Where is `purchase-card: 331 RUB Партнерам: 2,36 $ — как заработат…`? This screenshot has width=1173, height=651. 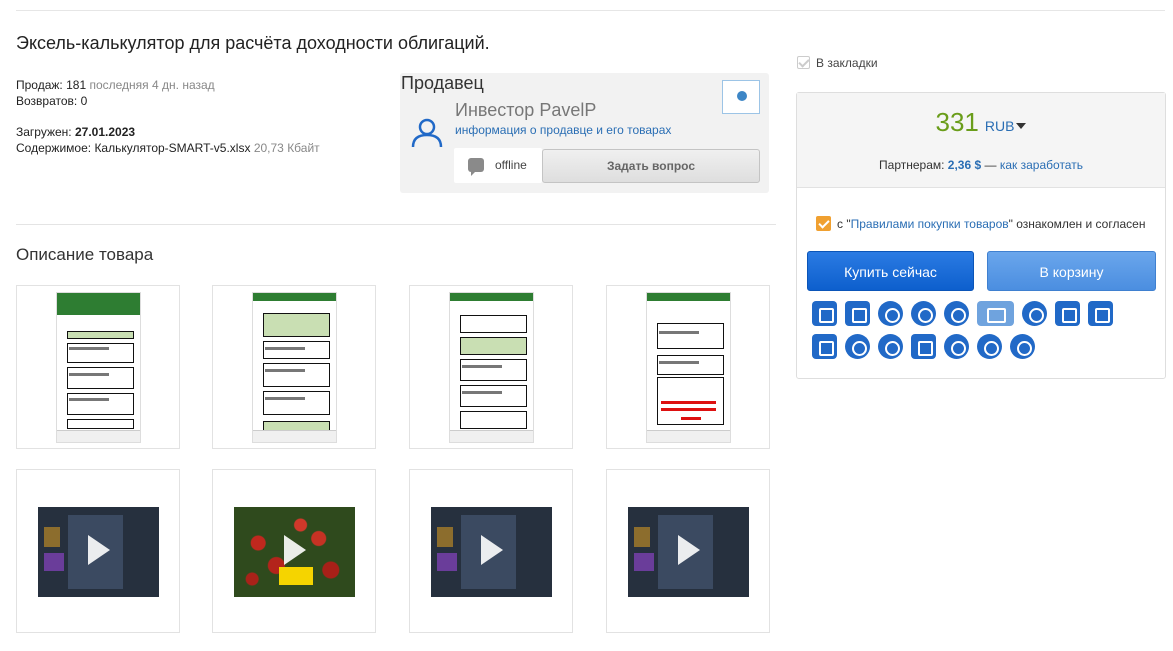
purchase-card: 331 RUB Партнерам: 2,36 $ — как заработат… is located at coordinates (981, 235).